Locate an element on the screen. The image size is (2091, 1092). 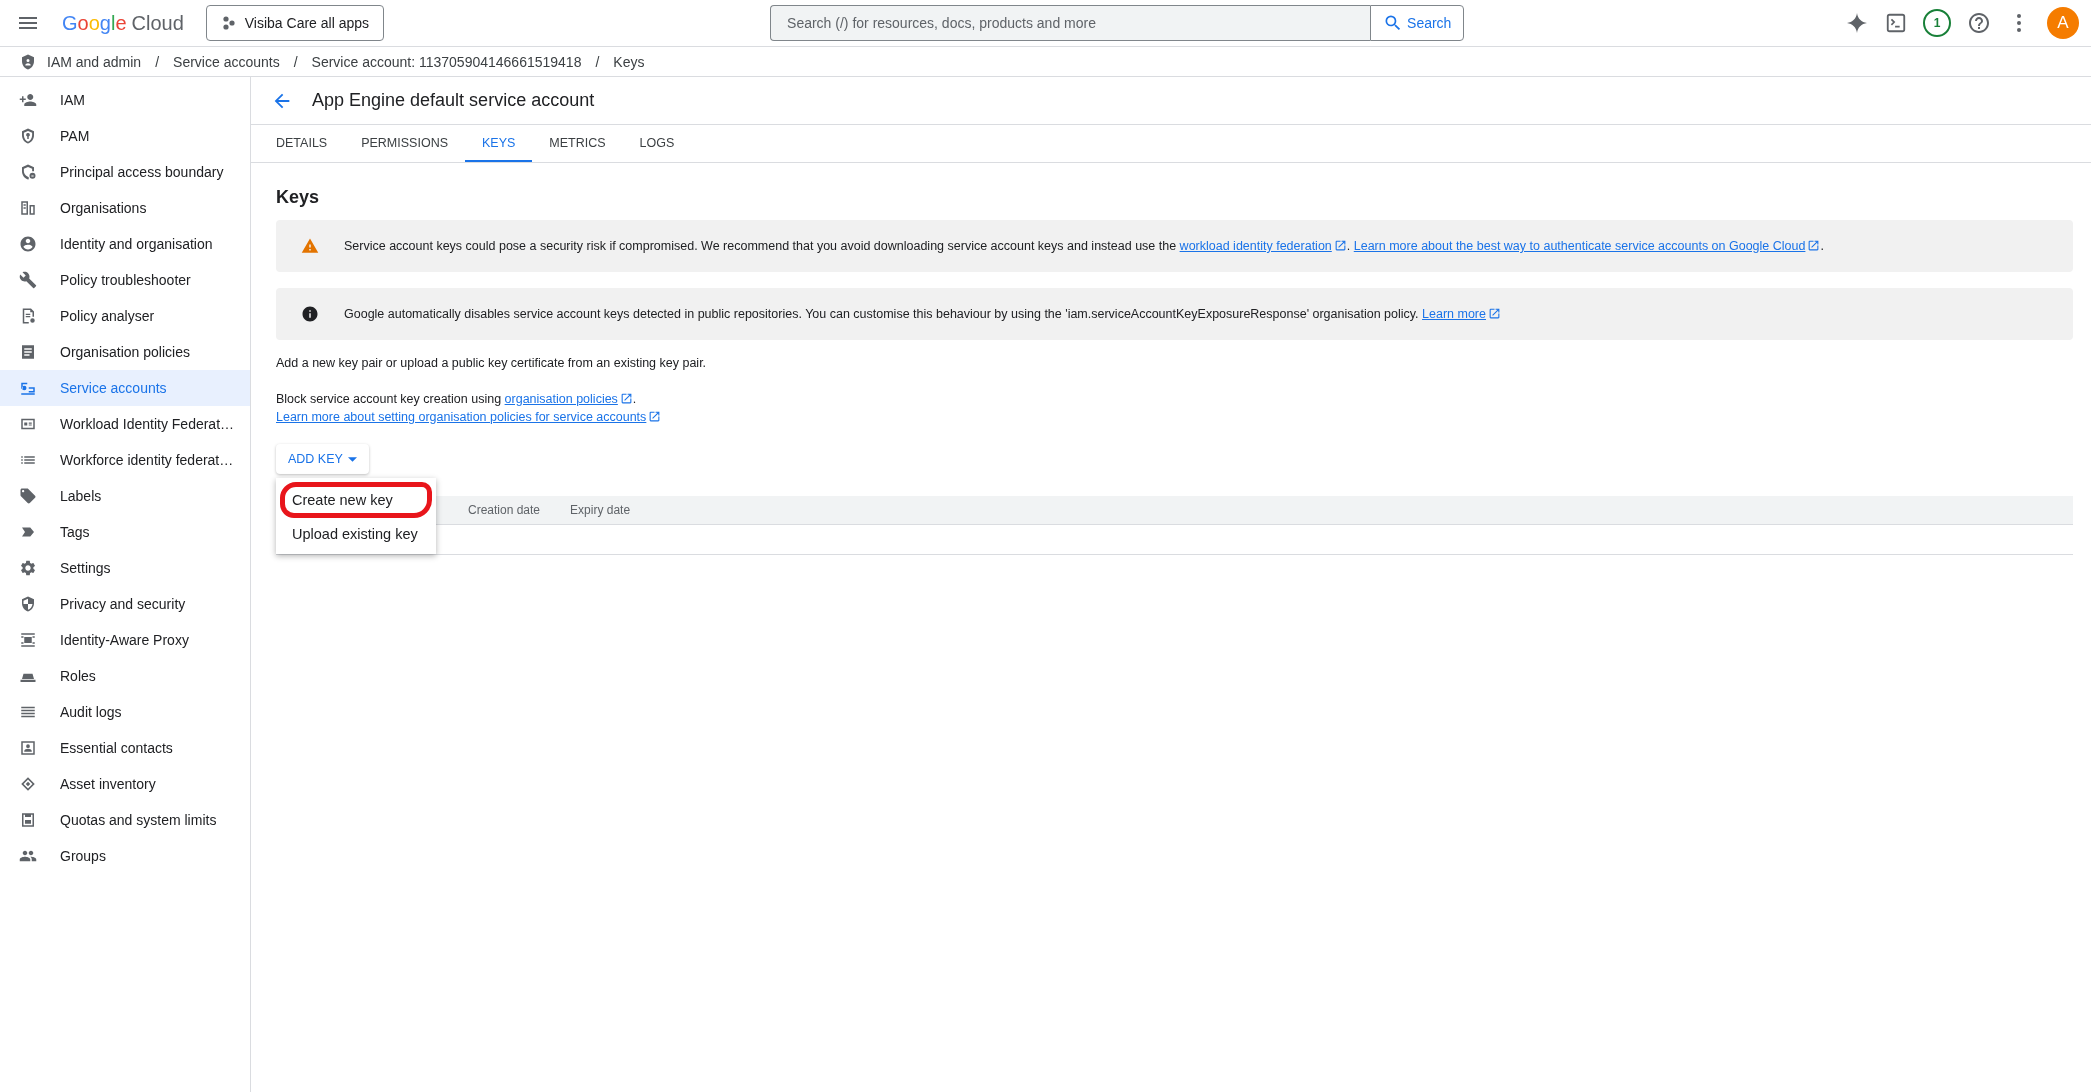
sidebar-item: Identity-Aware Proxy is located at coordinates (125, 640).